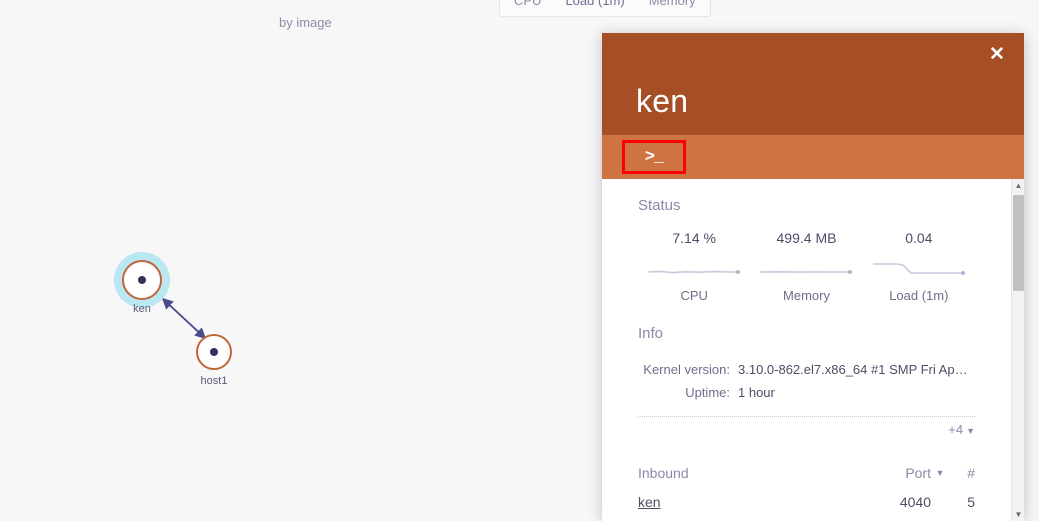  What do you see at coordinates (142, 309) in the screenshot?
I see `node-label-ken: ken` at bounding box center [142, 309].